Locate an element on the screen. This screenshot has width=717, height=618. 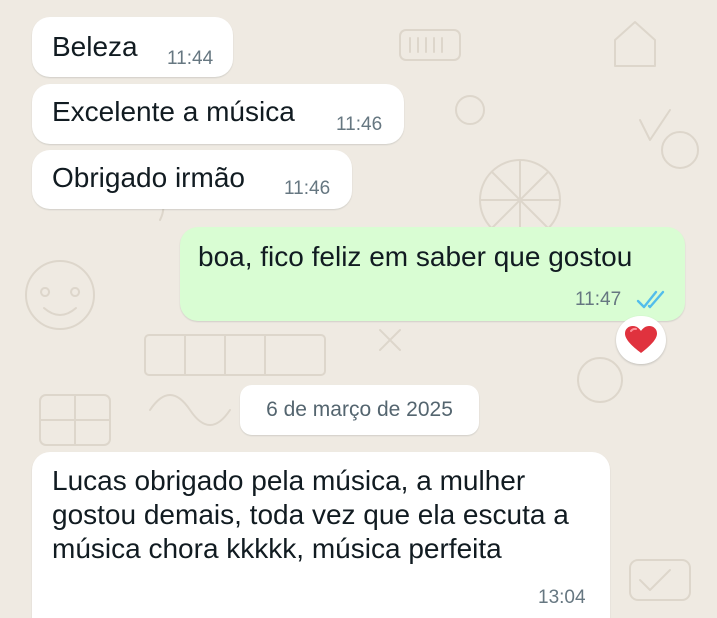
message-bubble-incoming: Excelente a música 11:46 is located at coordinates (218, 114).